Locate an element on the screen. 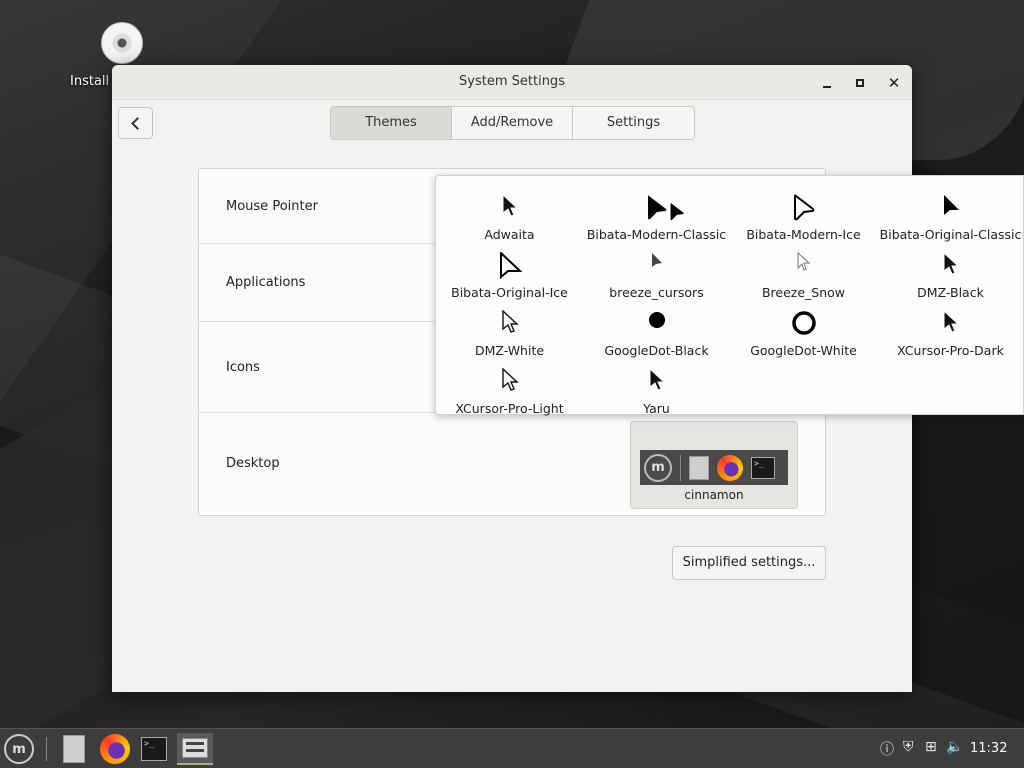 The height and width of the screenshot is (768, 1024). taskbar-system-settings is located at coordinates (195, 749).